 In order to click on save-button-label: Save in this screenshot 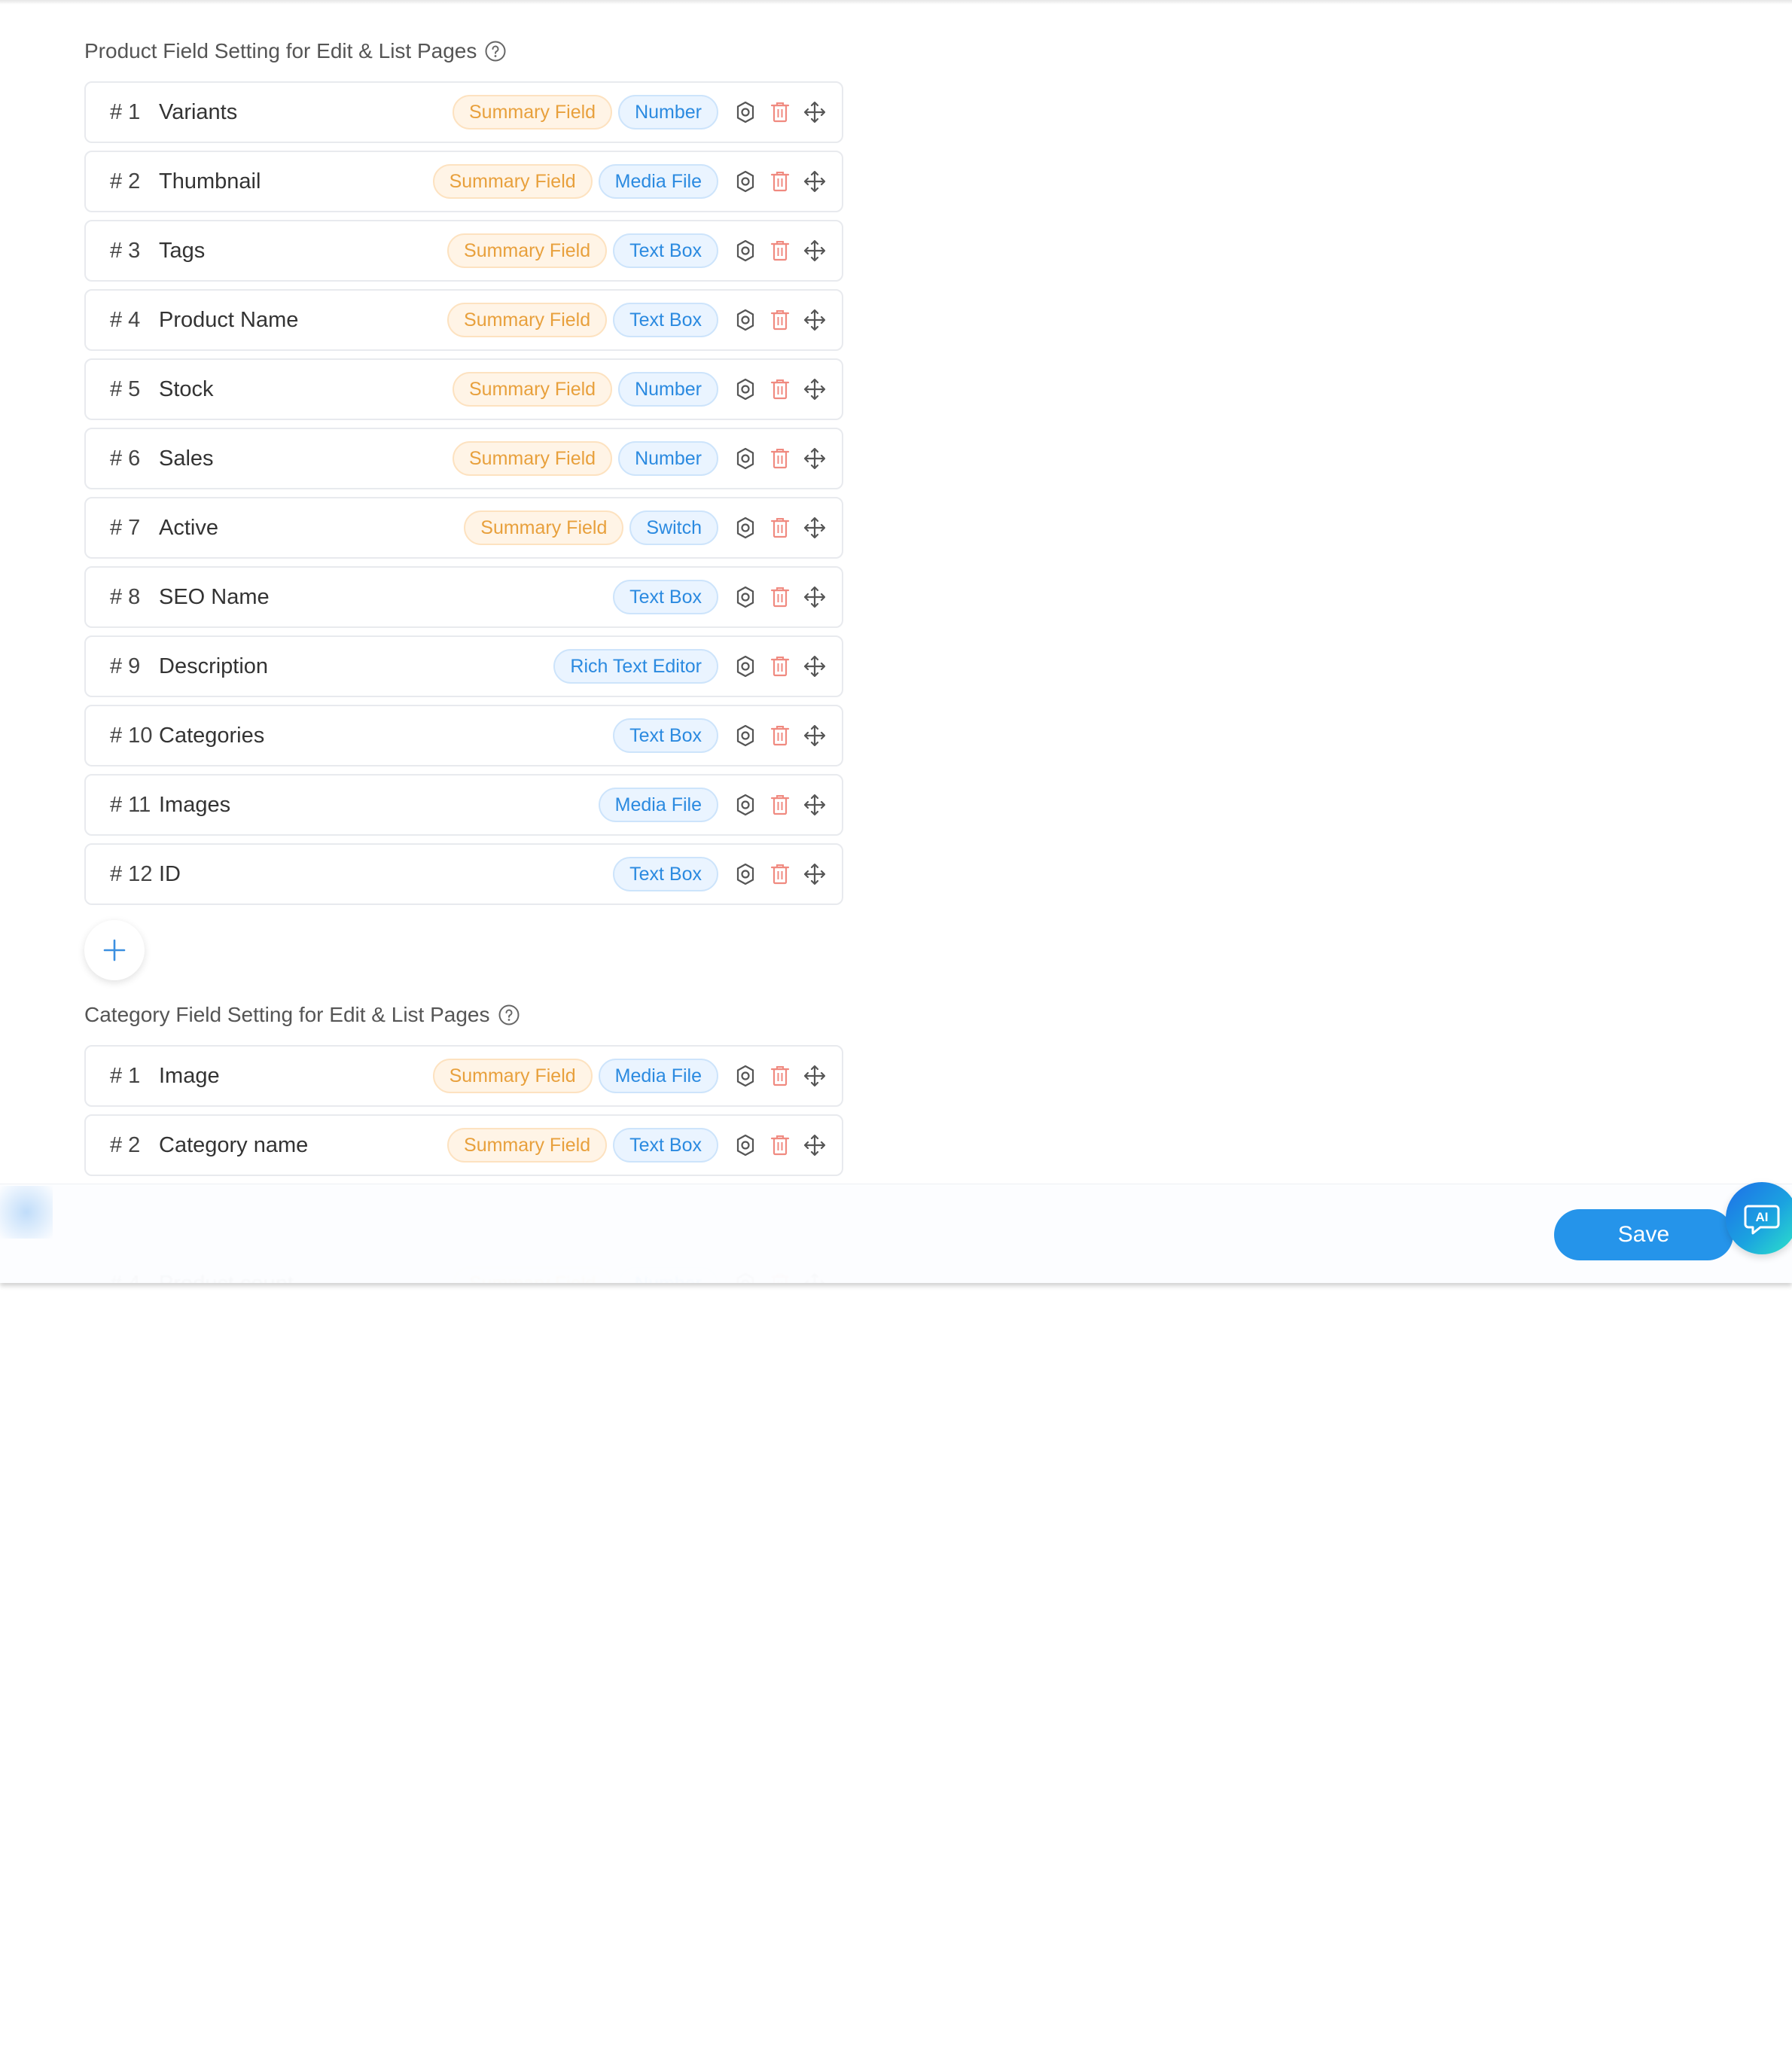, I will do `click(1643, 1234)`.